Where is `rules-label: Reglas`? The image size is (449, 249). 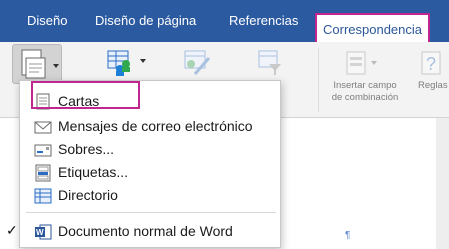 rules-label: Reglas is located at coordinates (433, 85).